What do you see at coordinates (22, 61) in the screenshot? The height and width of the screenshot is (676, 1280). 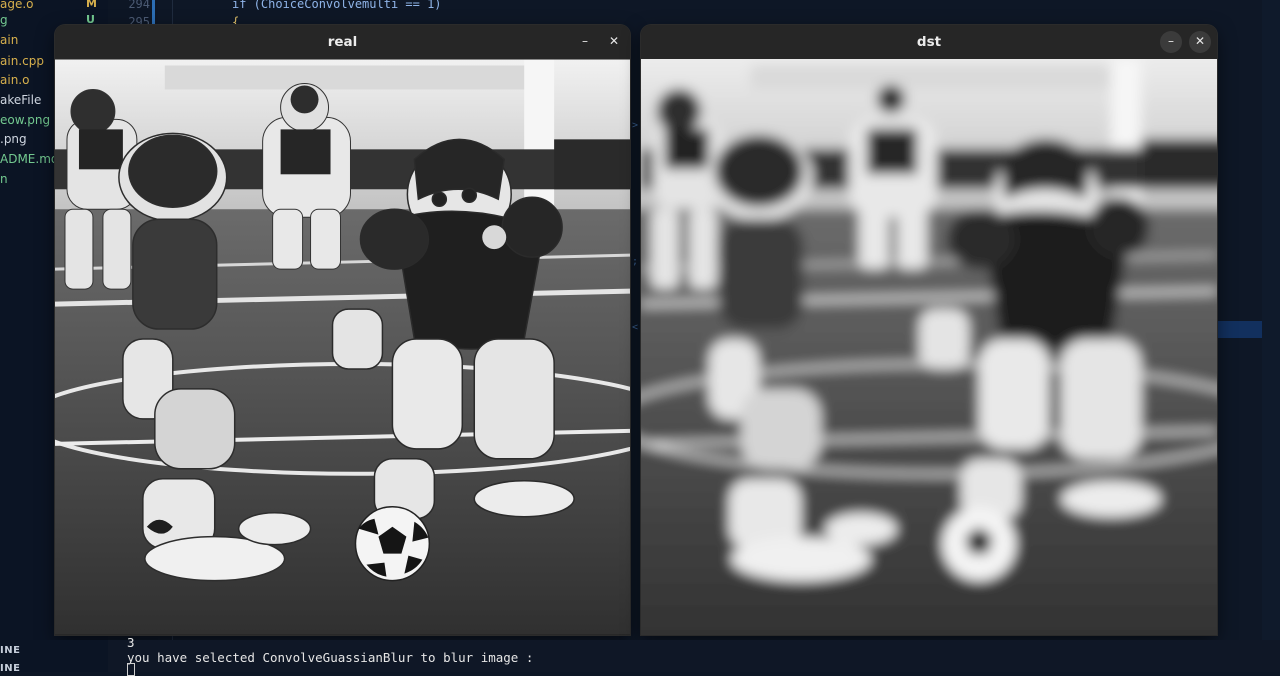 I see `explorer-item-label: ain.cpp` at bounding box center [22, 61].